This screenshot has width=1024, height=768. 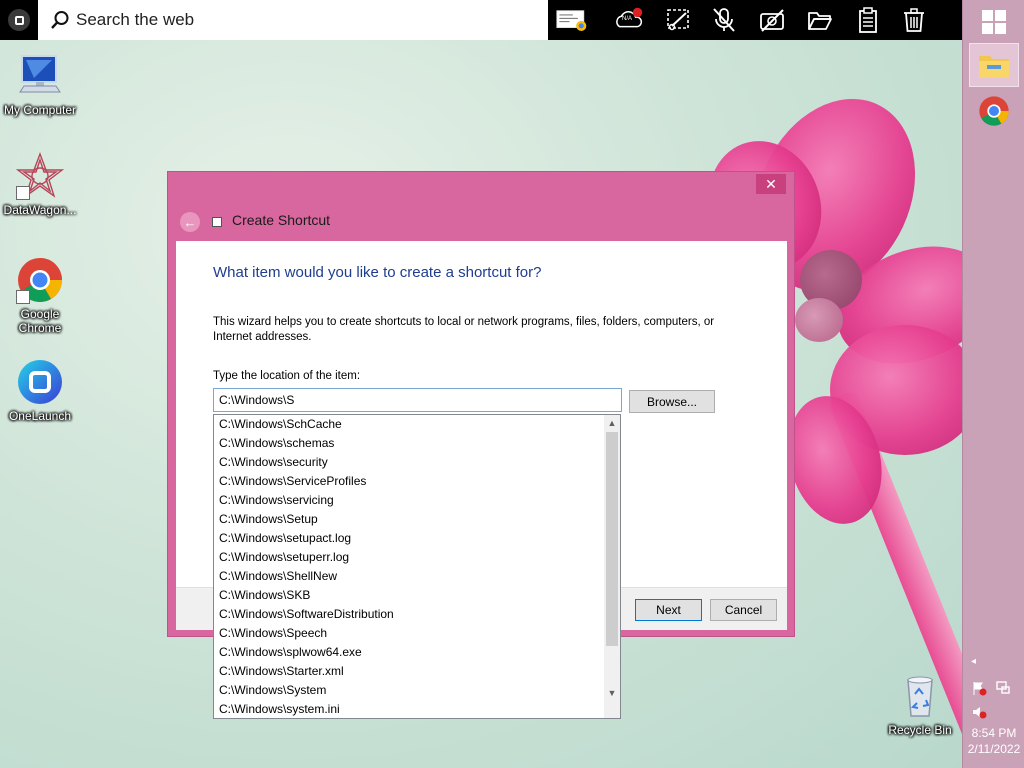 I want to click on scroll-up-arrow-icon: ▲, so click(x=612, y=423).